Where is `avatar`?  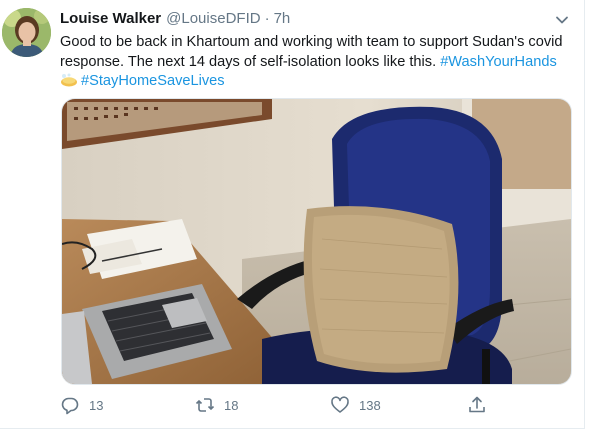
avatar is located at coordinates (26, 32).